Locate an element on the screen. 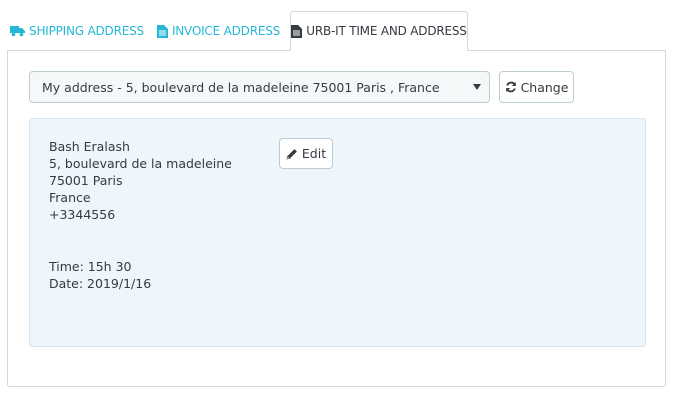 Image resolution: width=678 pixels, height=414 pixels. tab-shipping-address-label: SHIPPING ADDRESS is located at coordinates (86, 31).